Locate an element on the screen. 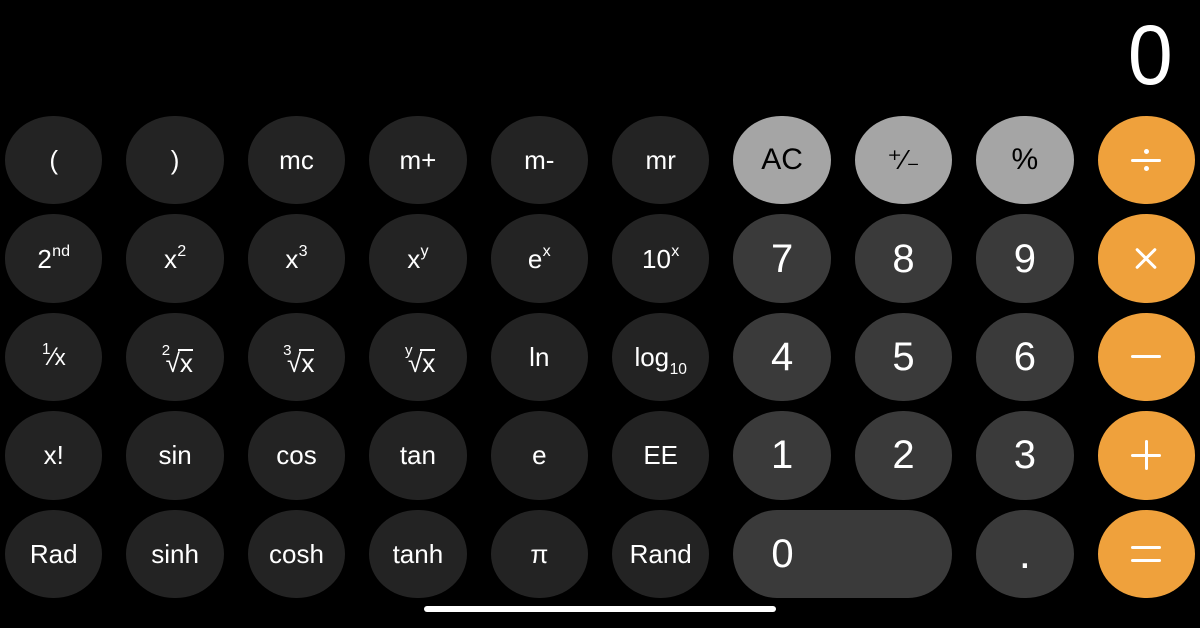  key-label: tan is located at coordinates (417, 455).